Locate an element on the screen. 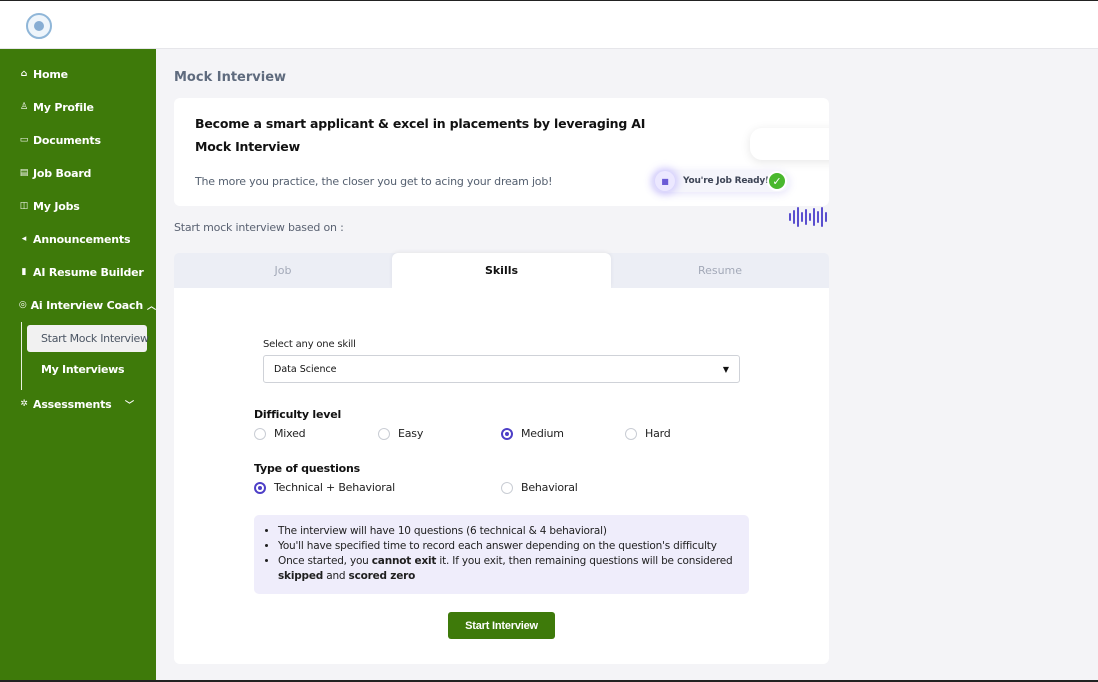  skill-select-label: Select any one skill is located at coordinates (309, 344).